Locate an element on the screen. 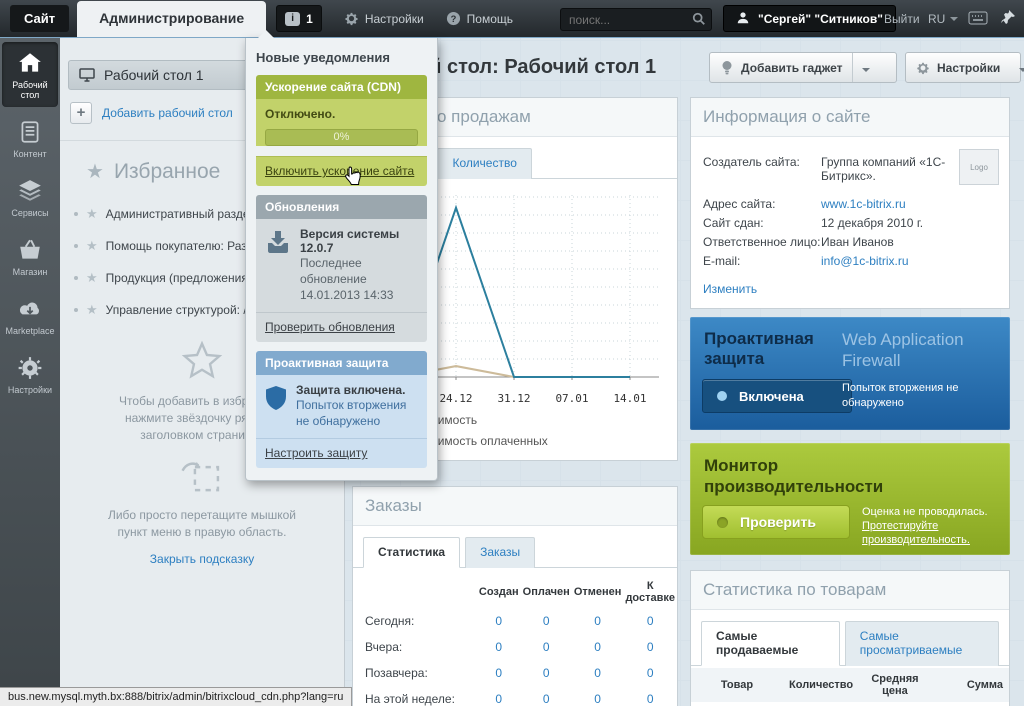  cdn-progress-value: 0% is located at coordinates (341, 137).